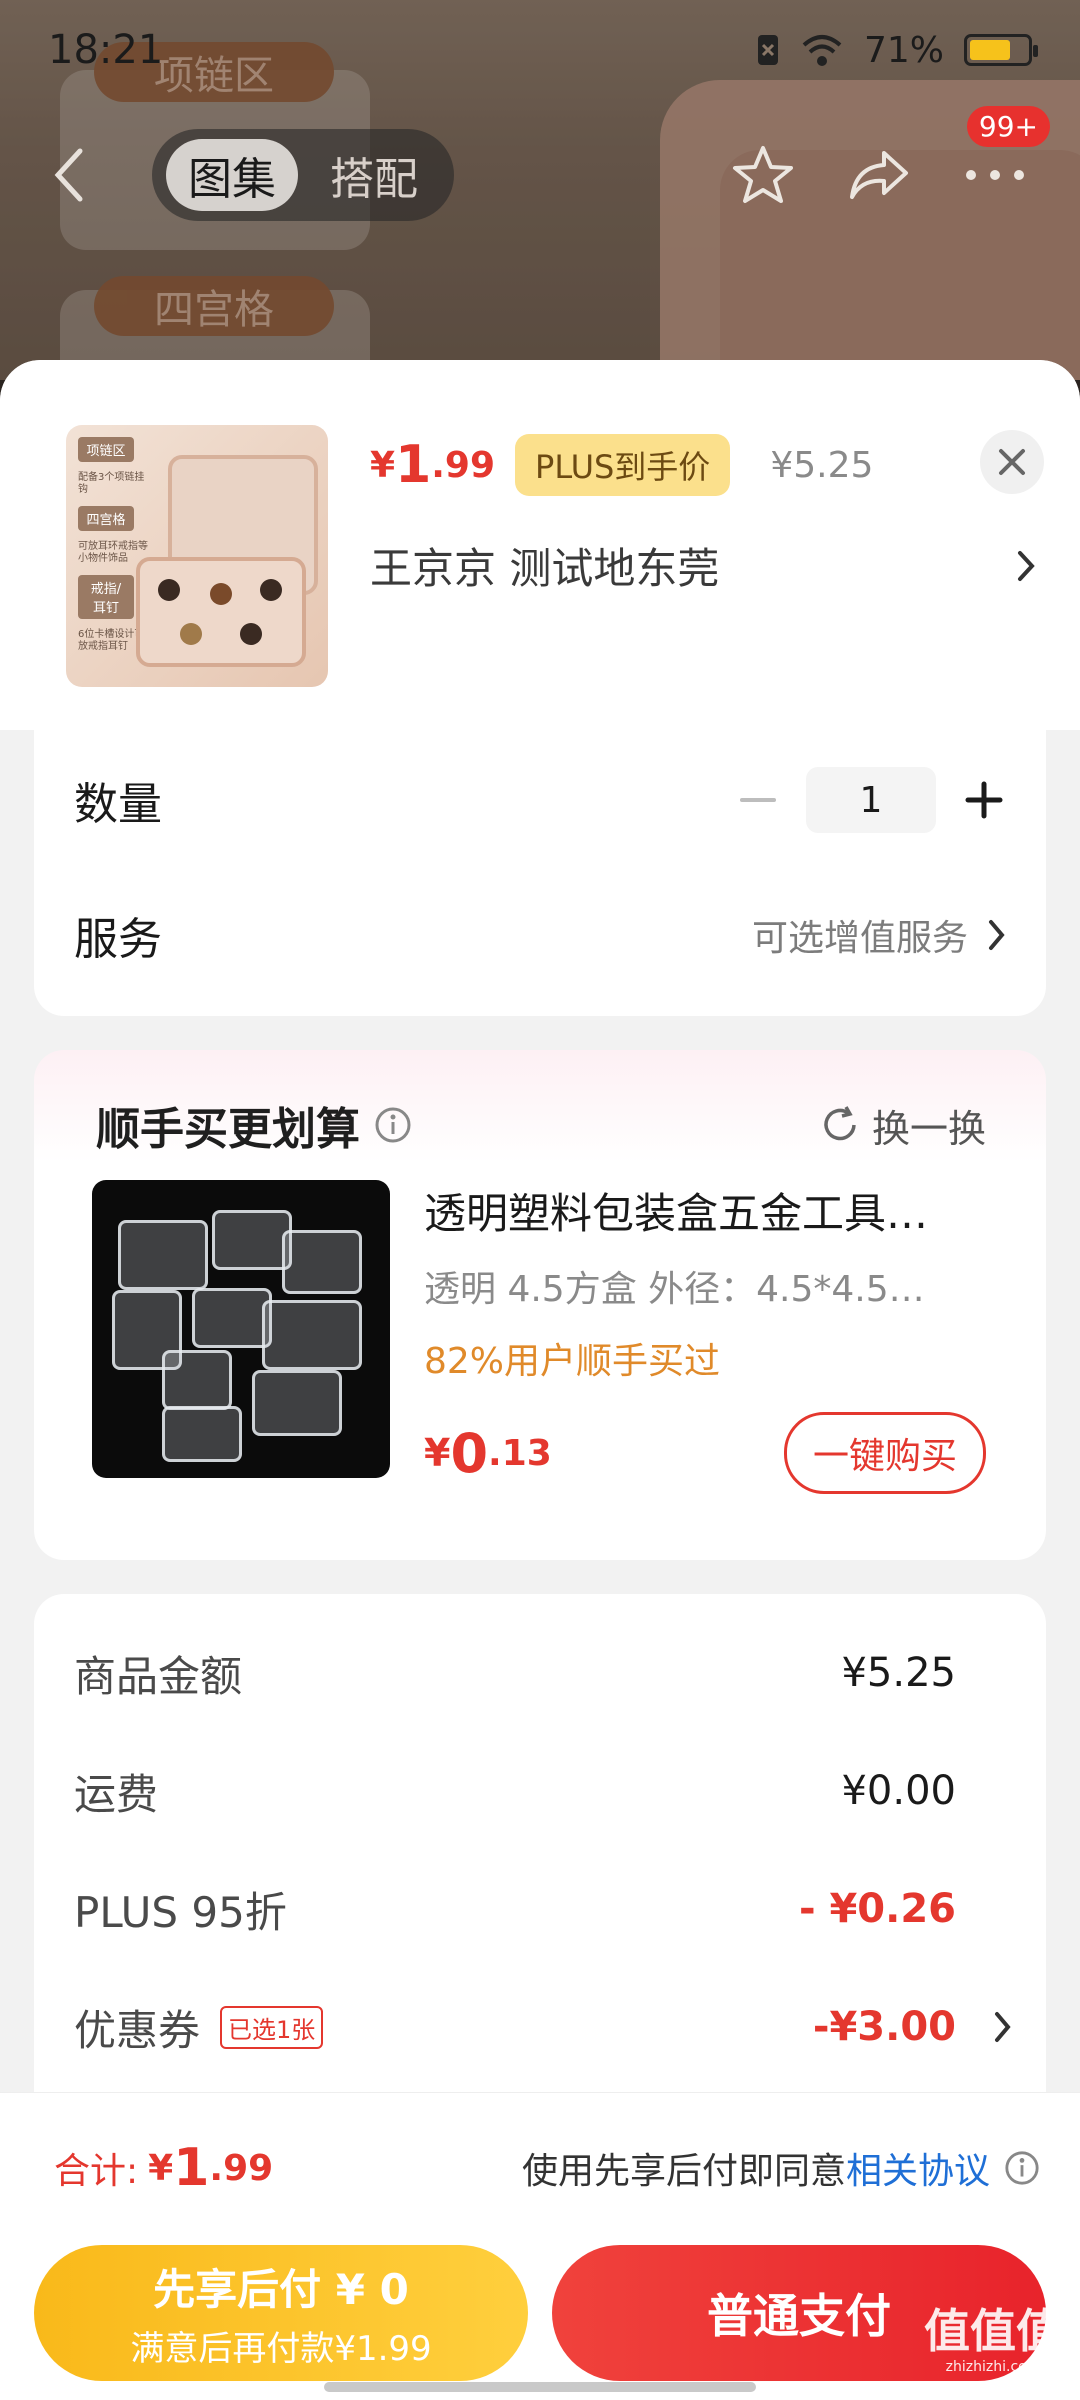 The image size is (1080, 2400). Describe the element at coordinates (228, 1129) in the screenshot. I see `addon-title: 顺手买更划算` at that location.